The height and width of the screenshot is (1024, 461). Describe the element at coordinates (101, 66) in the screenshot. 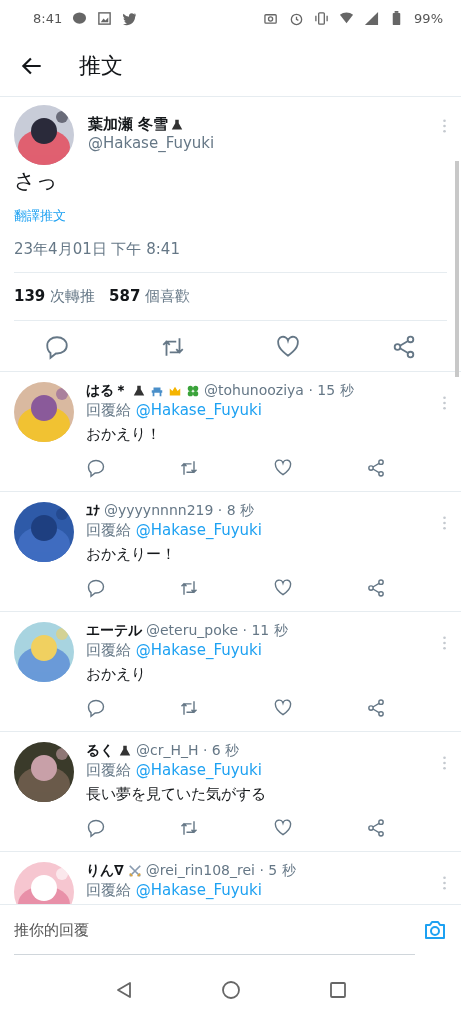

I see `page-title: 推文` at that location.